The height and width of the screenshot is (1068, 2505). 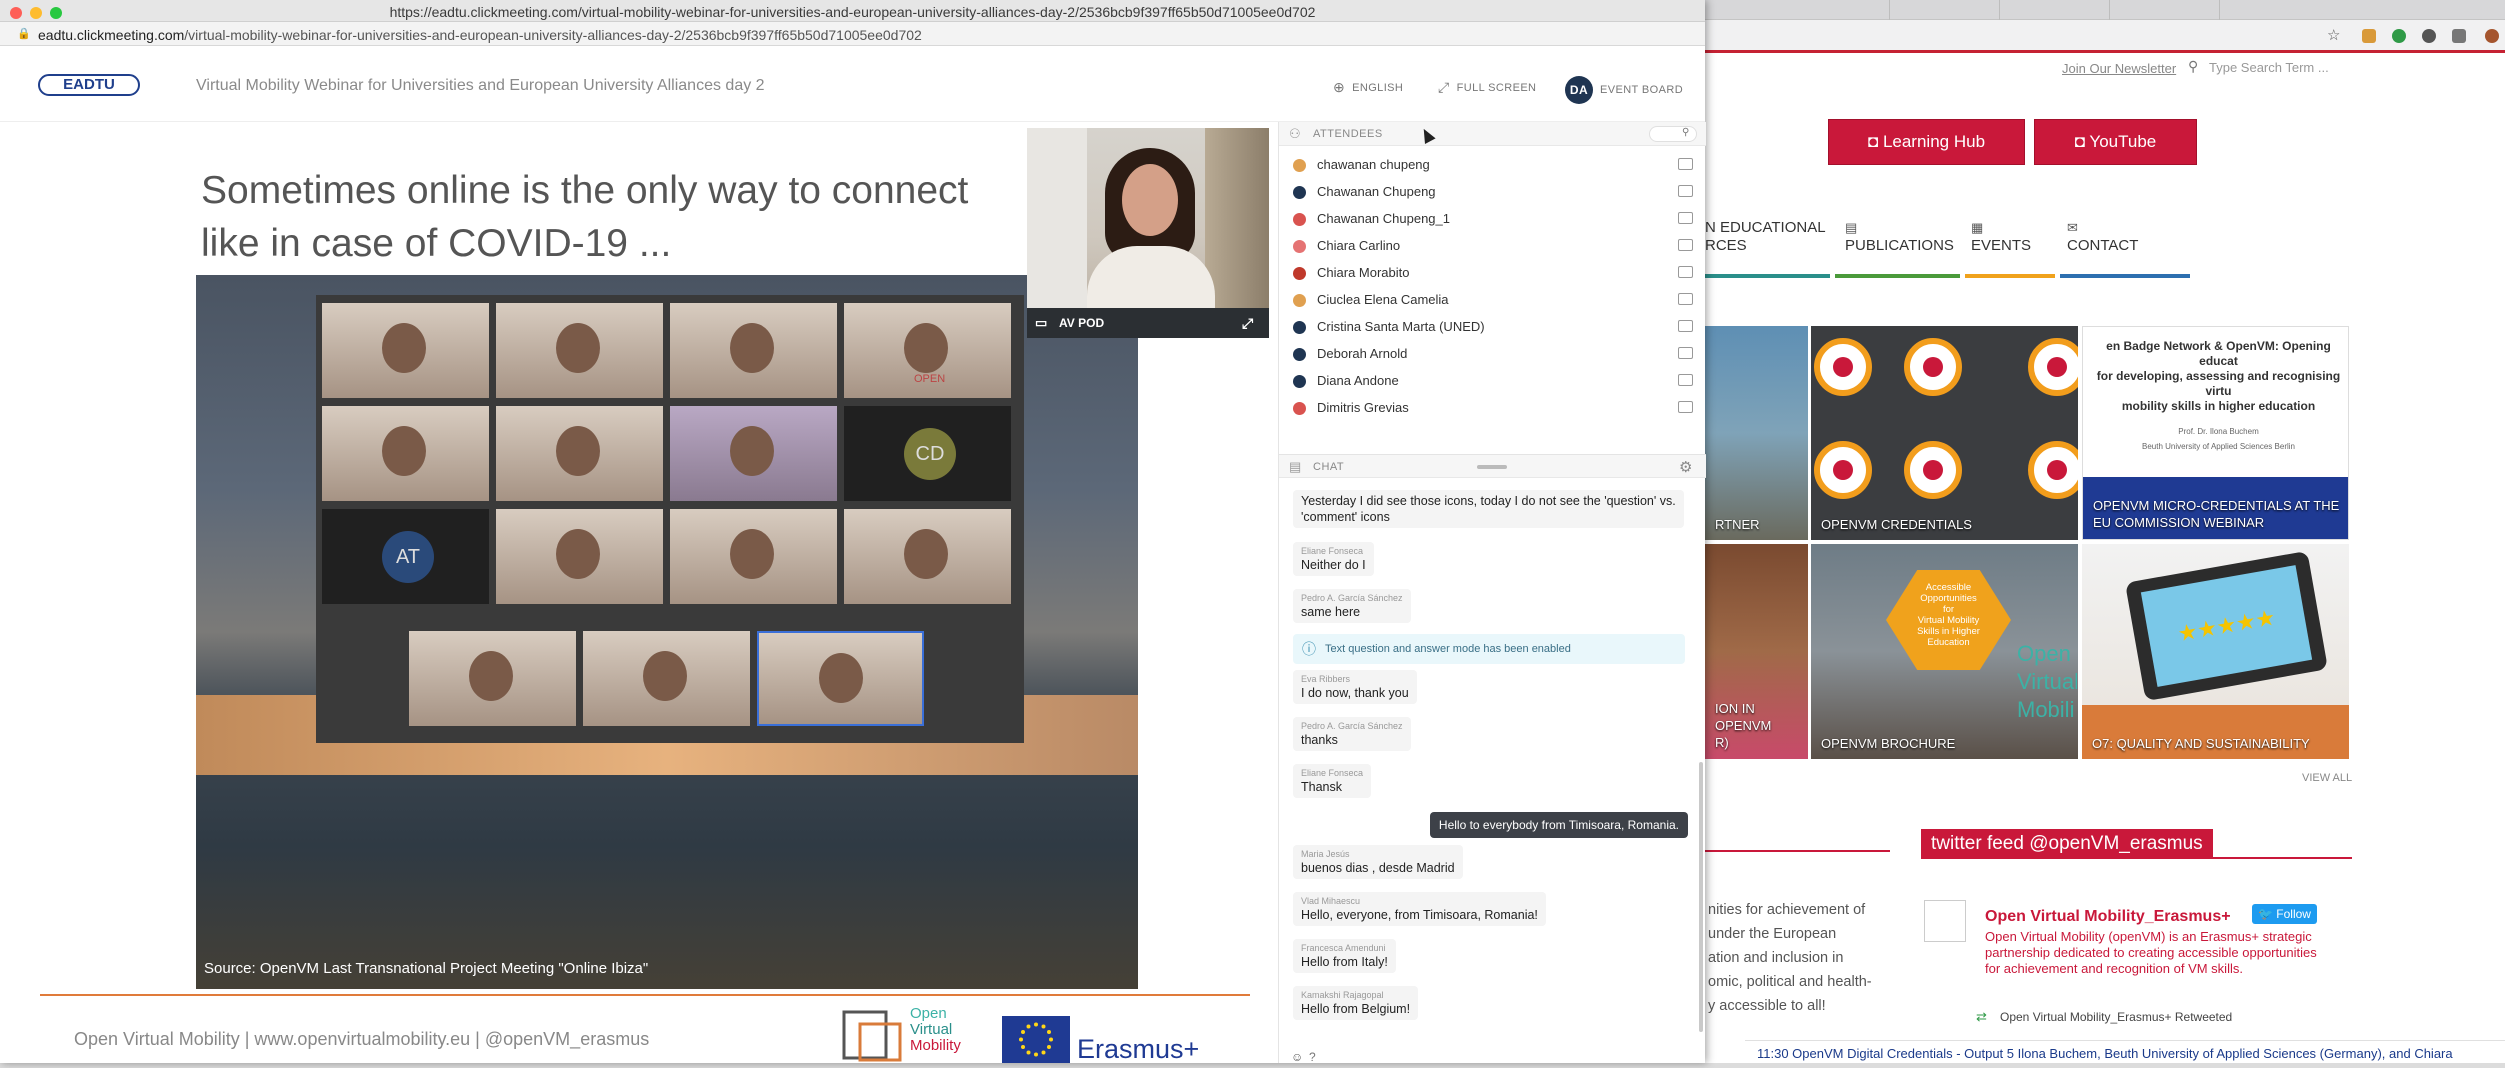 I want to click on tile-openvm-in: ION IN OPENVM R), so click(x=1756, y=651).